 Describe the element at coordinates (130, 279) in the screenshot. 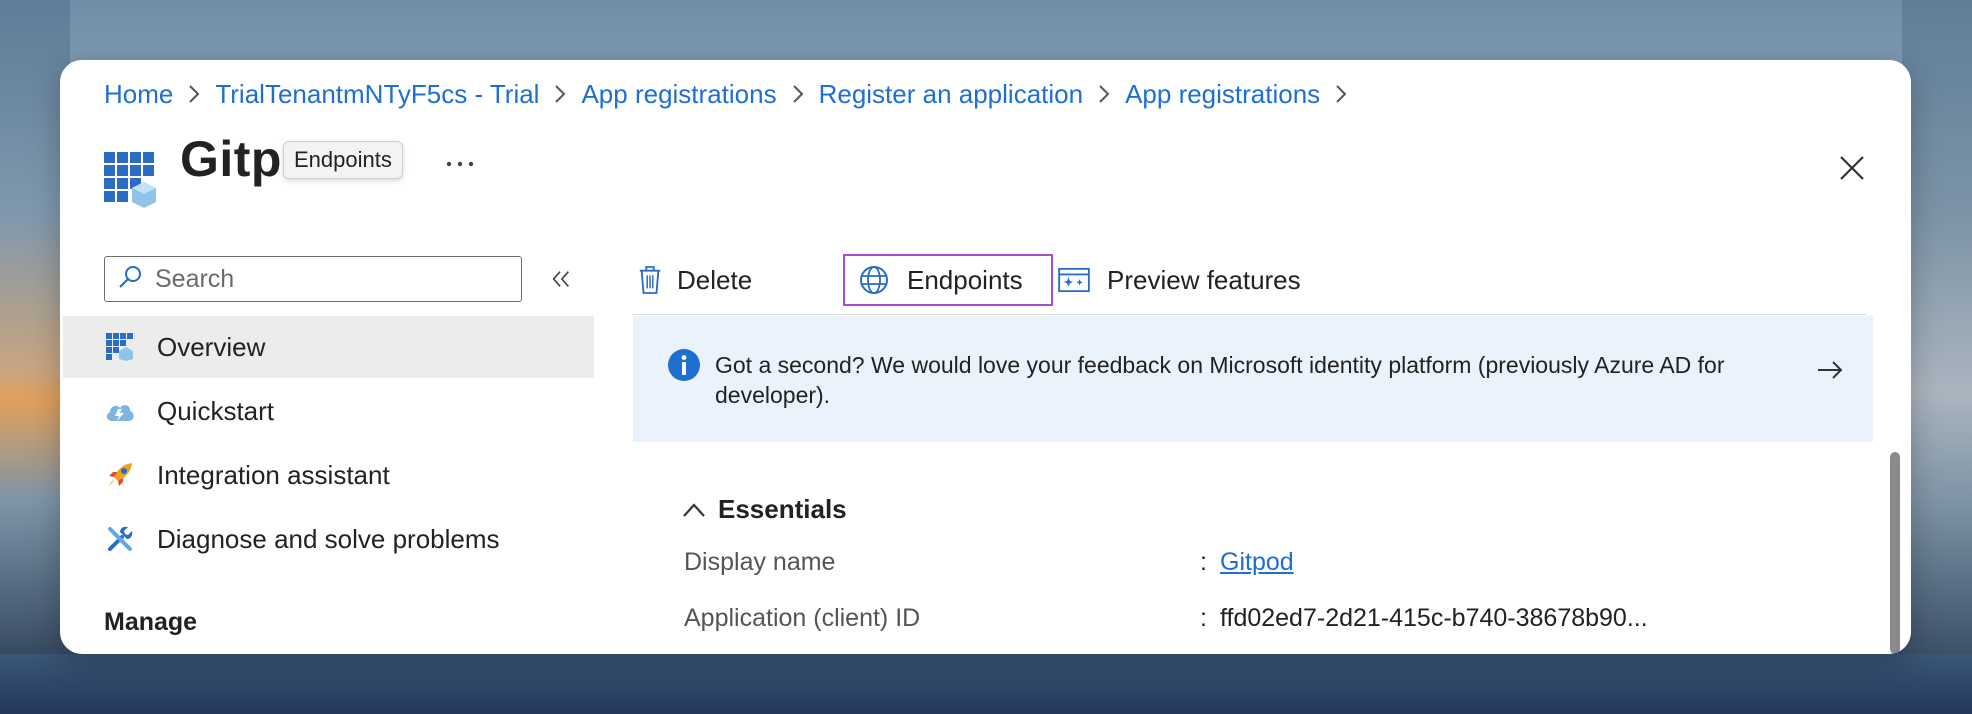

I see `search-icon` at that location.